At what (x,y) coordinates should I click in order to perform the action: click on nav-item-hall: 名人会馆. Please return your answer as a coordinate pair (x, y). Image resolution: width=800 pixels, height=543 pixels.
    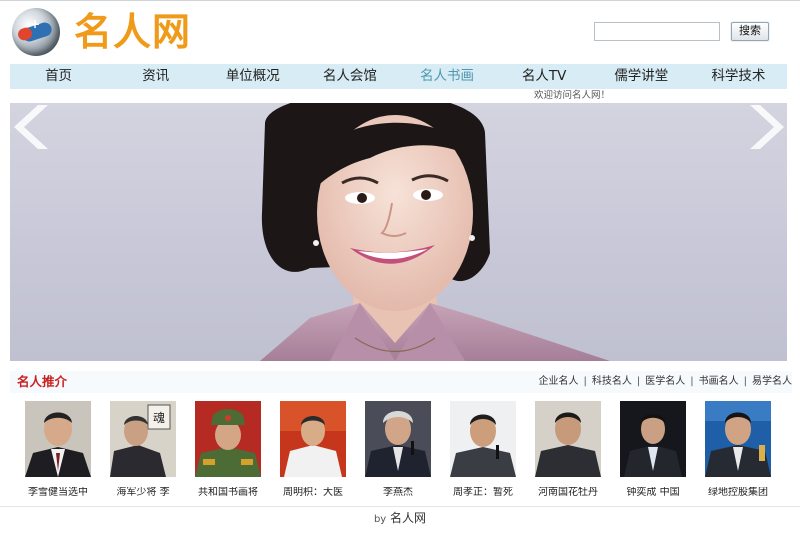
    Looking at the image, I should click on (349, 76).